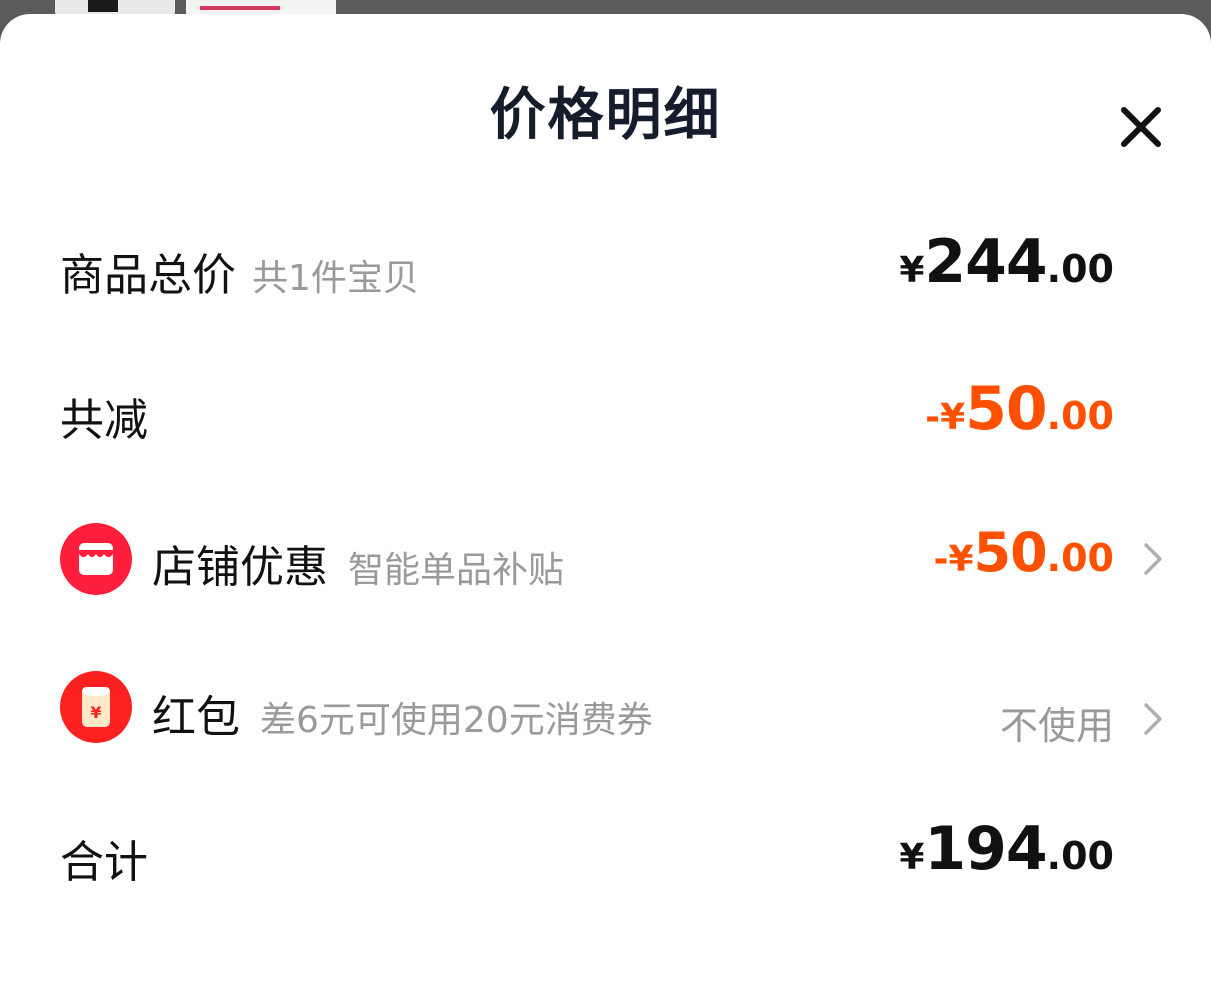  I want to click on sum-row: 合计 ¥ 194 .00, so click(605, 854).